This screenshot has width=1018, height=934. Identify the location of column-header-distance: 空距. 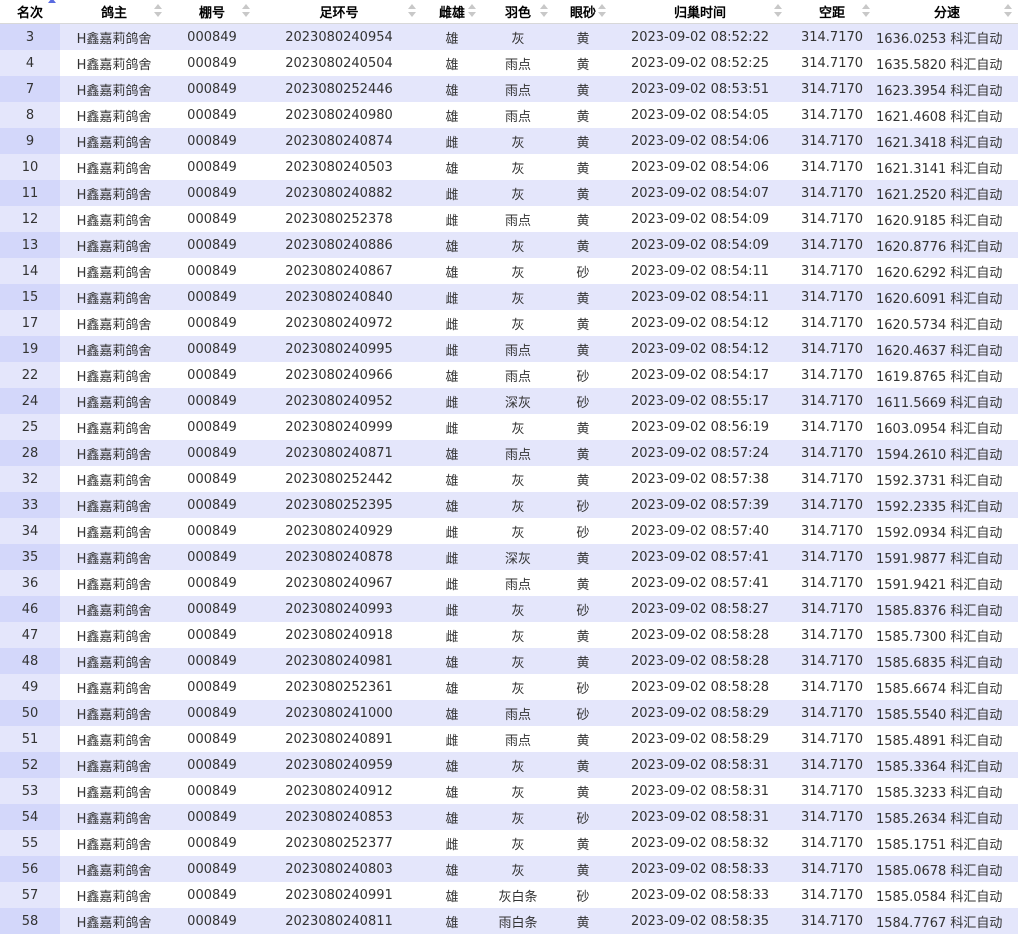
(832, 12).